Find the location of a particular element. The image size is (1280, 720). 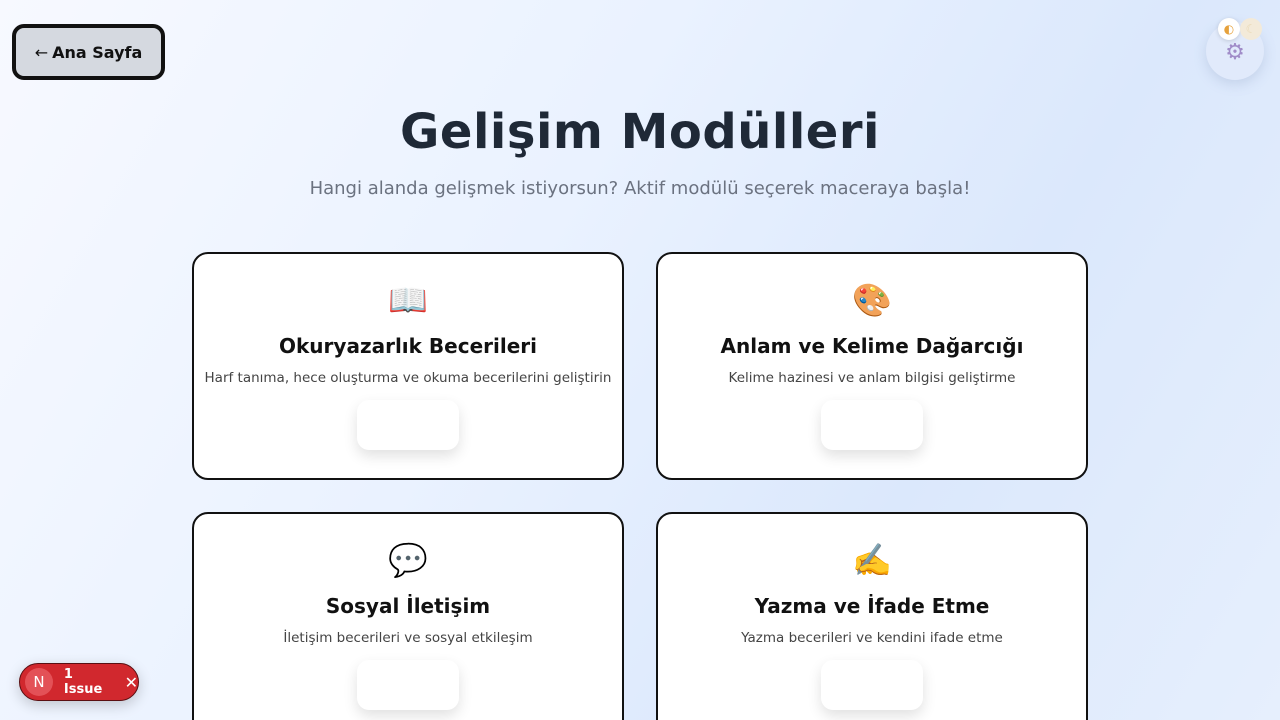

nextjs-logo-icon: N is located at coordinates (39, 682).